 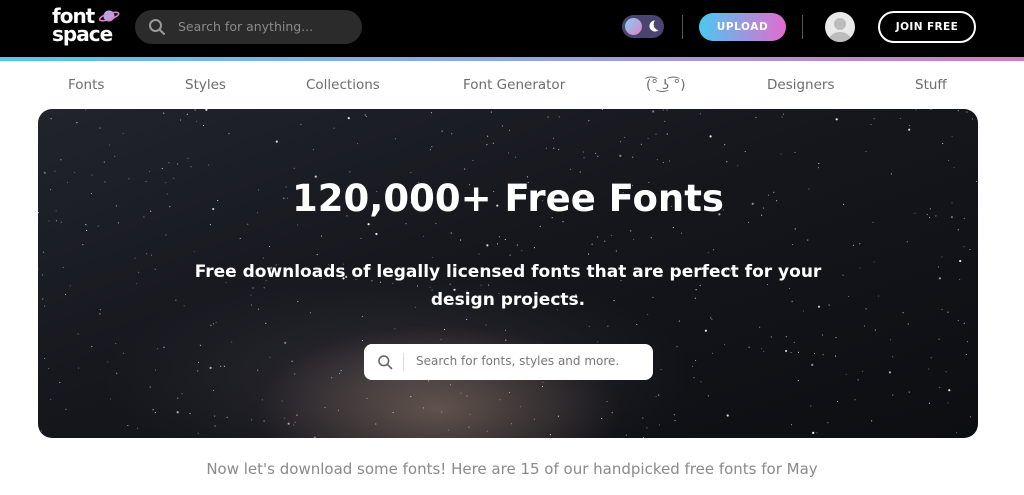 I want to click on toggle-knob, so click(x=633, y=26).